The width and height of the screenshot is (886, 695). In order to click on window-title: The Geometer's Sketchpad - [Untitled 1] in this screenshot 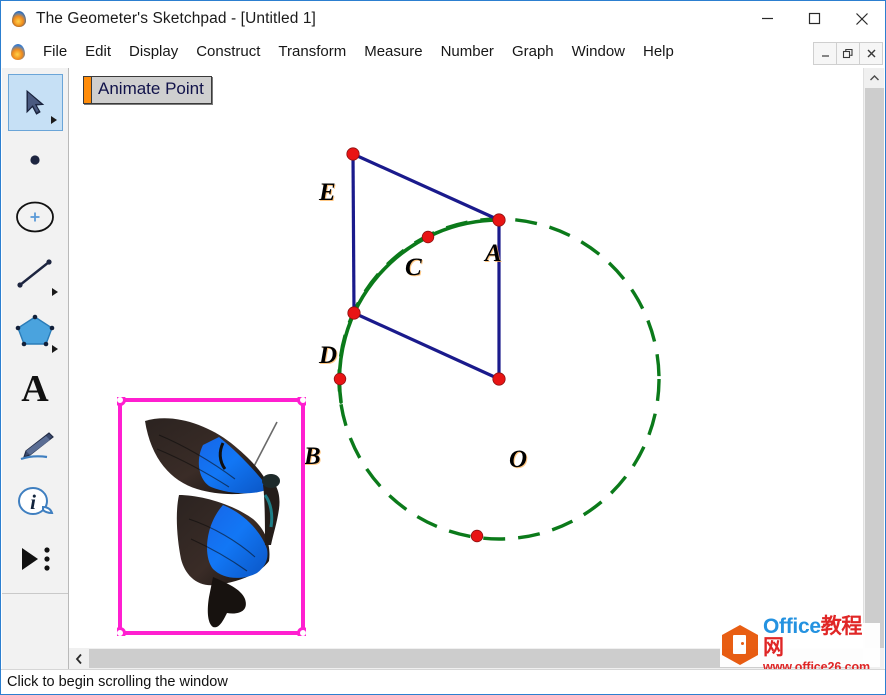, I will do `click(176, 18)`.